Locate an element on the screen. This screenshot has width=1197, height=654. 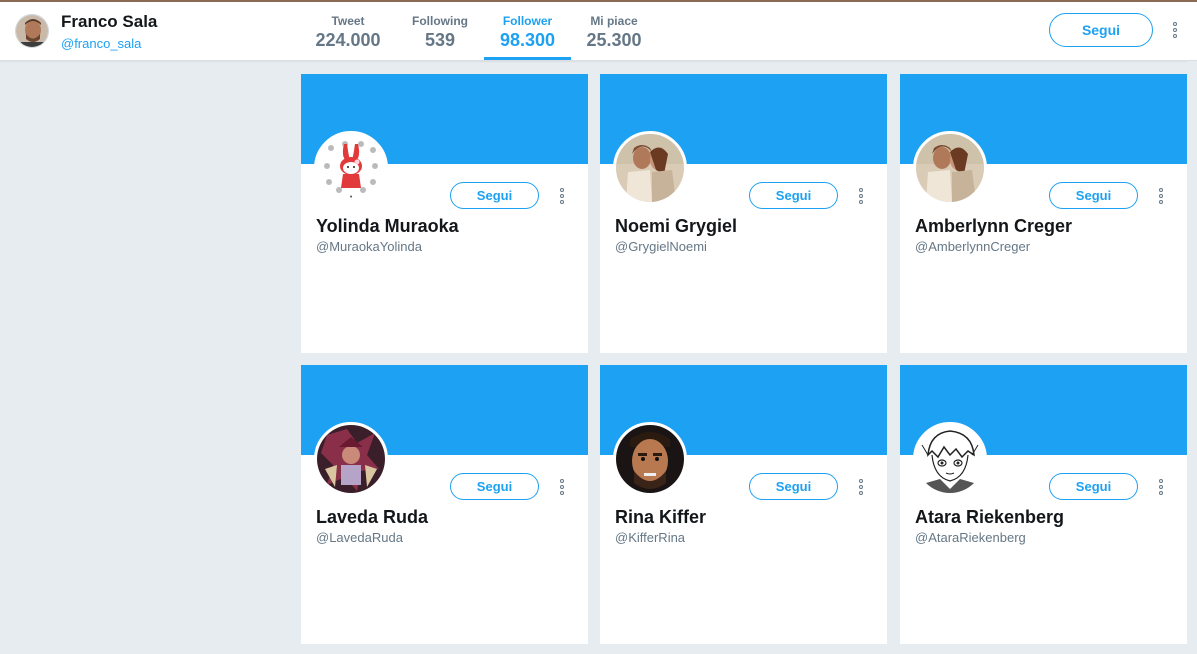
stat-tweet: Tweet 224.000 is located at coordinates (348, 31).